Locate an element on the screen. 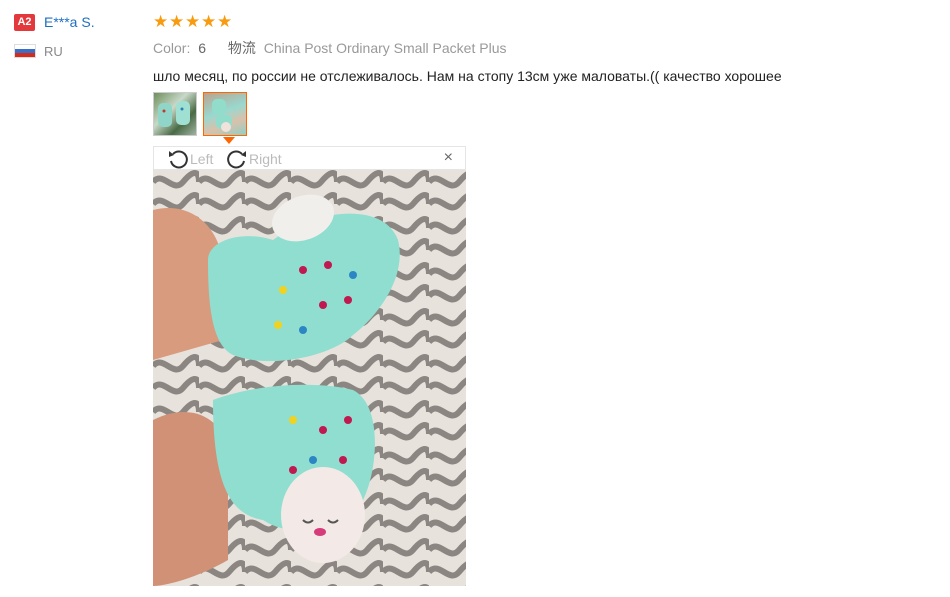 The width and height of the screenshot is (950, 597). russia-flag-icon is located at coordinates (25, 51).